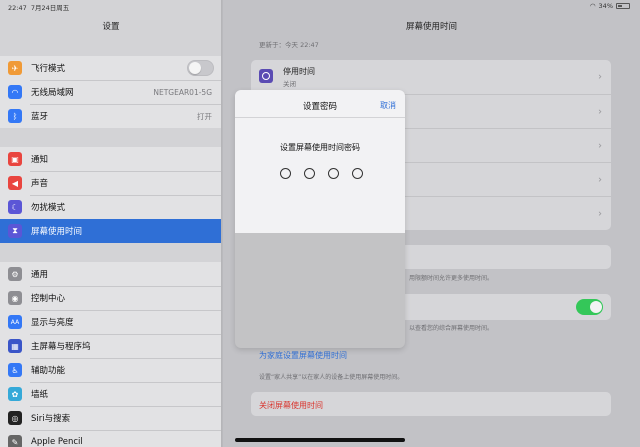 This screenshot has height=447, width=640. Describe the element at coordinates (15, 370) in the screenshot. I see `accessibility-icon: ♿` at that location.